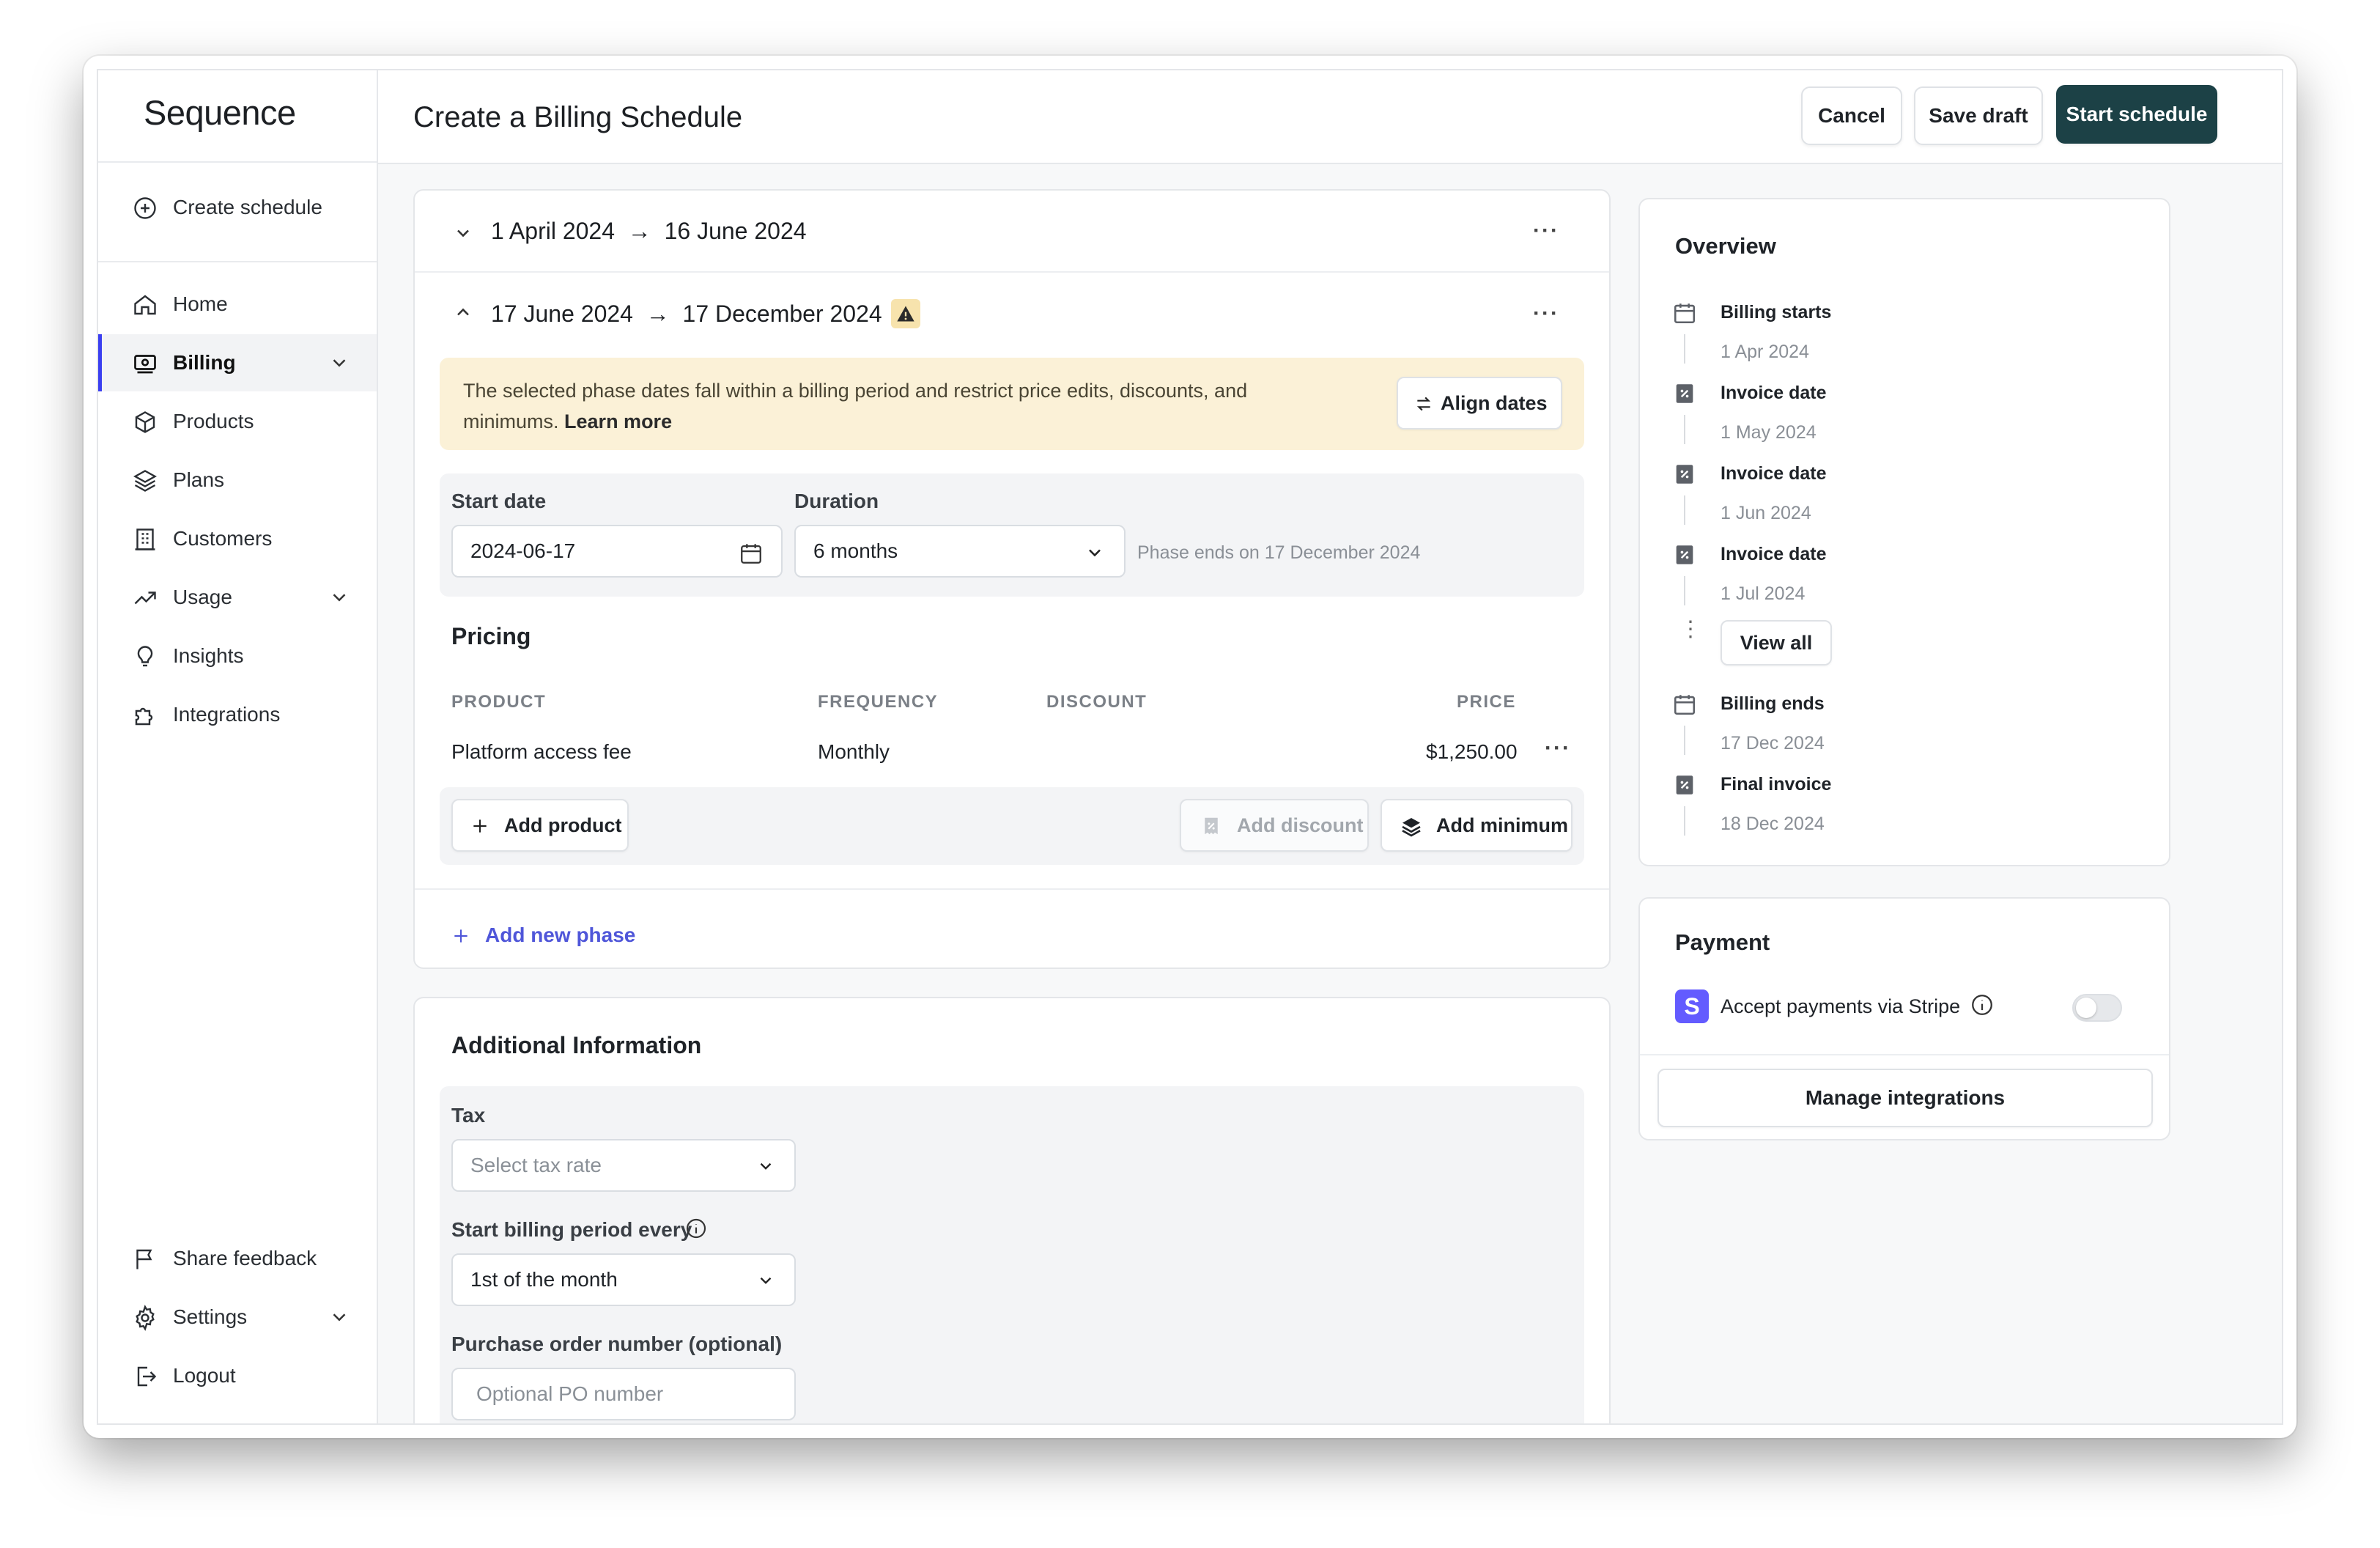  What do you see at coordinates (523, 550) in the screenshot?
I see `start-date-value: 2024-06-17` at bounding box center [523, 550].